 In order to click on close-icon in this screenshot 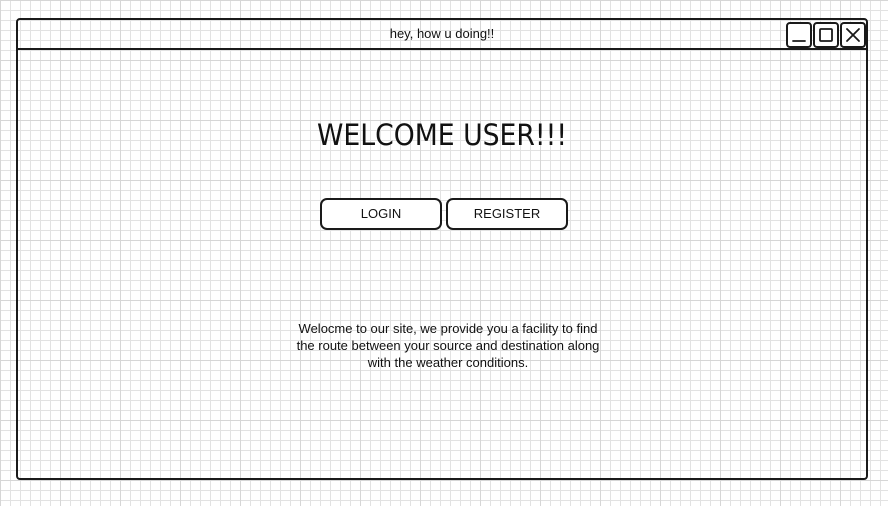, I will do `click(853, 35)`.